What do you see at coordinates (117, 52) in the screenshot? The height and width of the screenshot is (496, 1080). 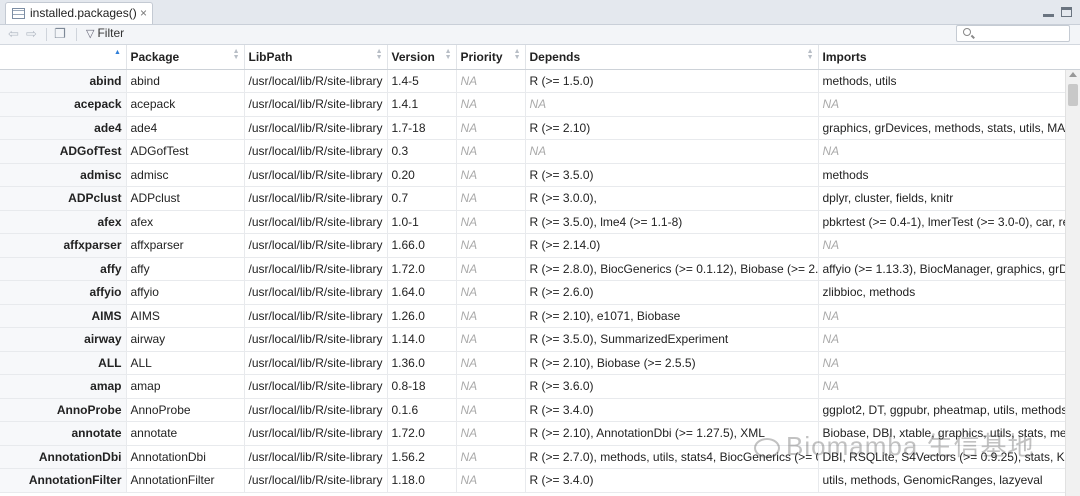 I see `sort-ascending-icon: ▲` at bounding box center [117, 52].